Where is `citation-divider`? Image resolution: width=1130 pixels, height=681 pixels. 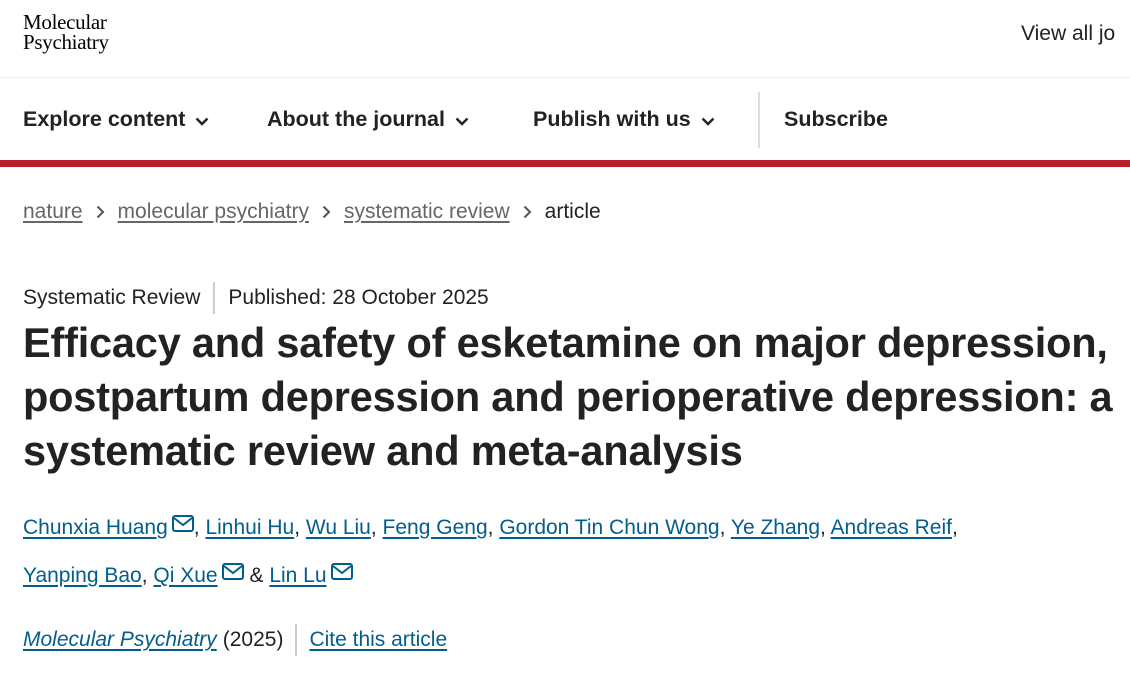
citation-divider is located at coordinates (296, 640).